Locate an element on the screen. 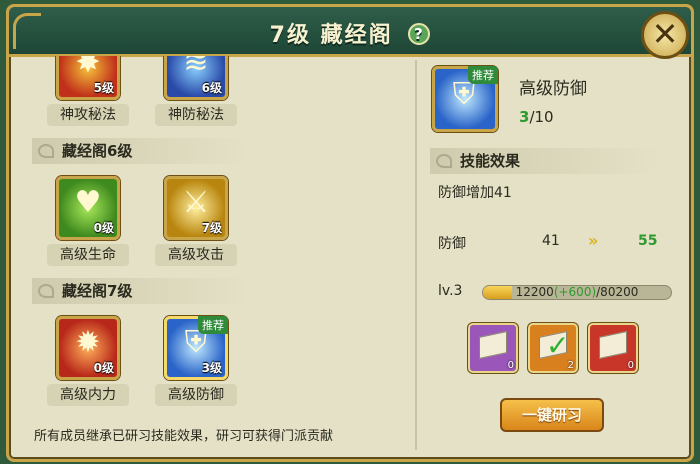 The height and width of the screenshot is (464, 700). exp-text: 12200(+600)/80200 is located at coordinates (577, 292).